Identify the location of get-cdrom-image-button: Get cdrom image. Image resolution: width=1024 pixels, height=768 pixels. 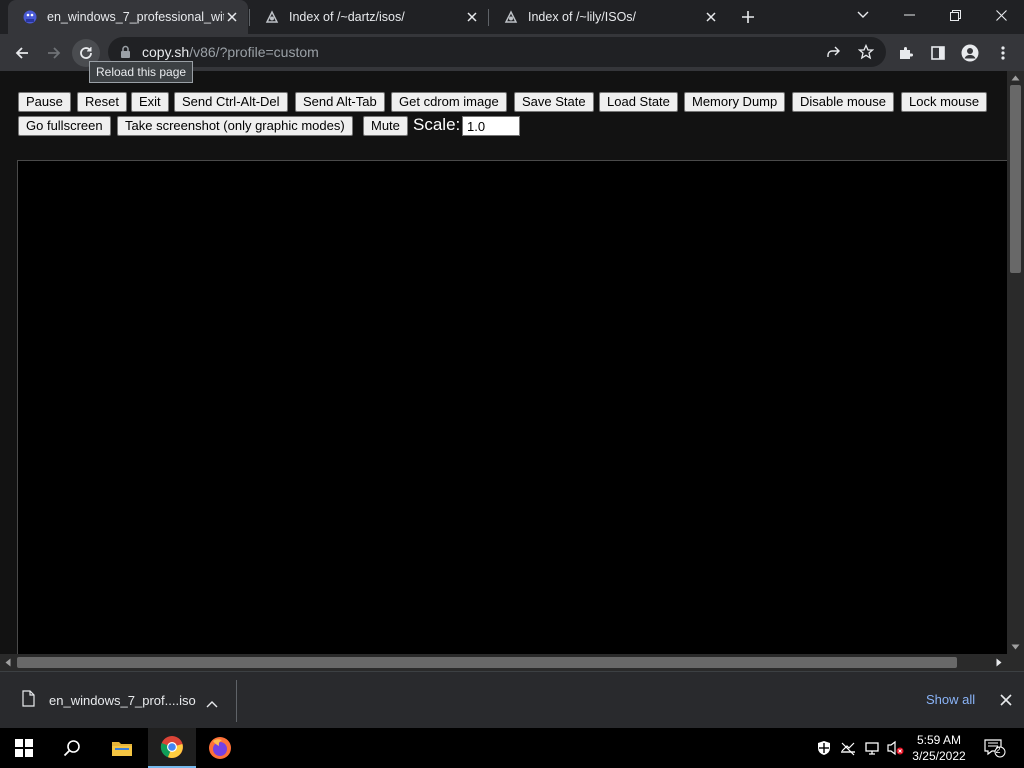
(449, 102).